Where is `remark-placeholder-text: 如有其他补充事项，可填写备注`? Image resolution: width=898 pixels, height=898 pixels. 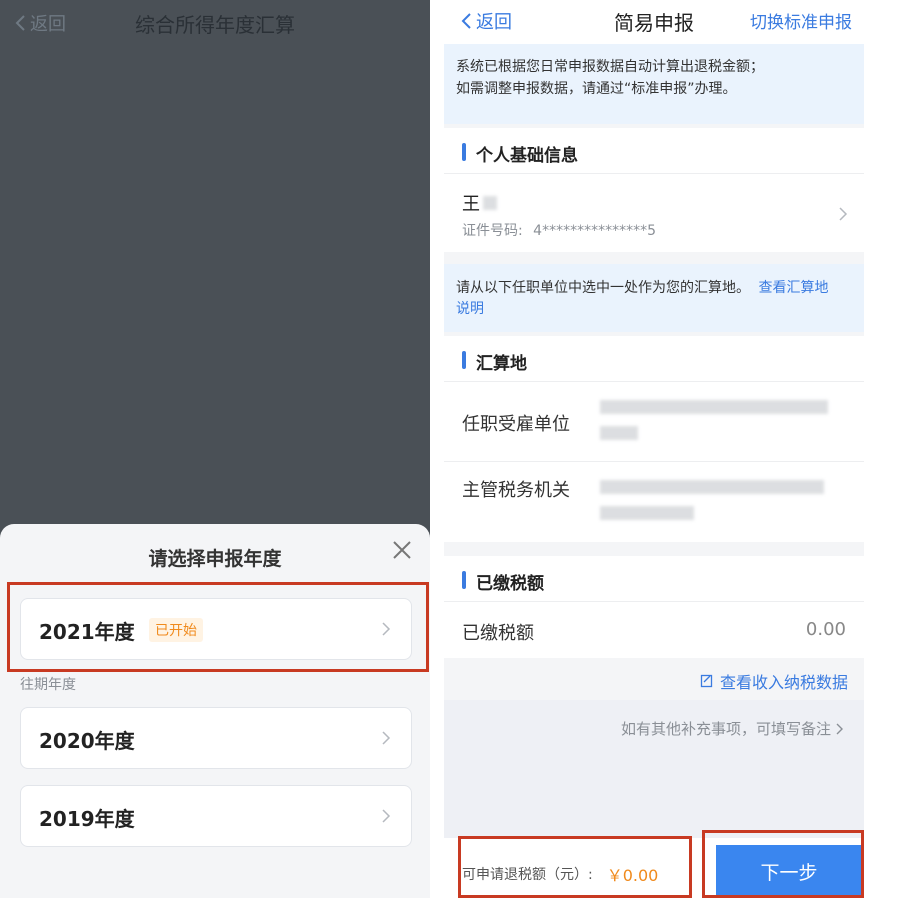 remark-placeholder-text: 如有其他补充事项，可填写备注 is located at coordinates (725, 729).